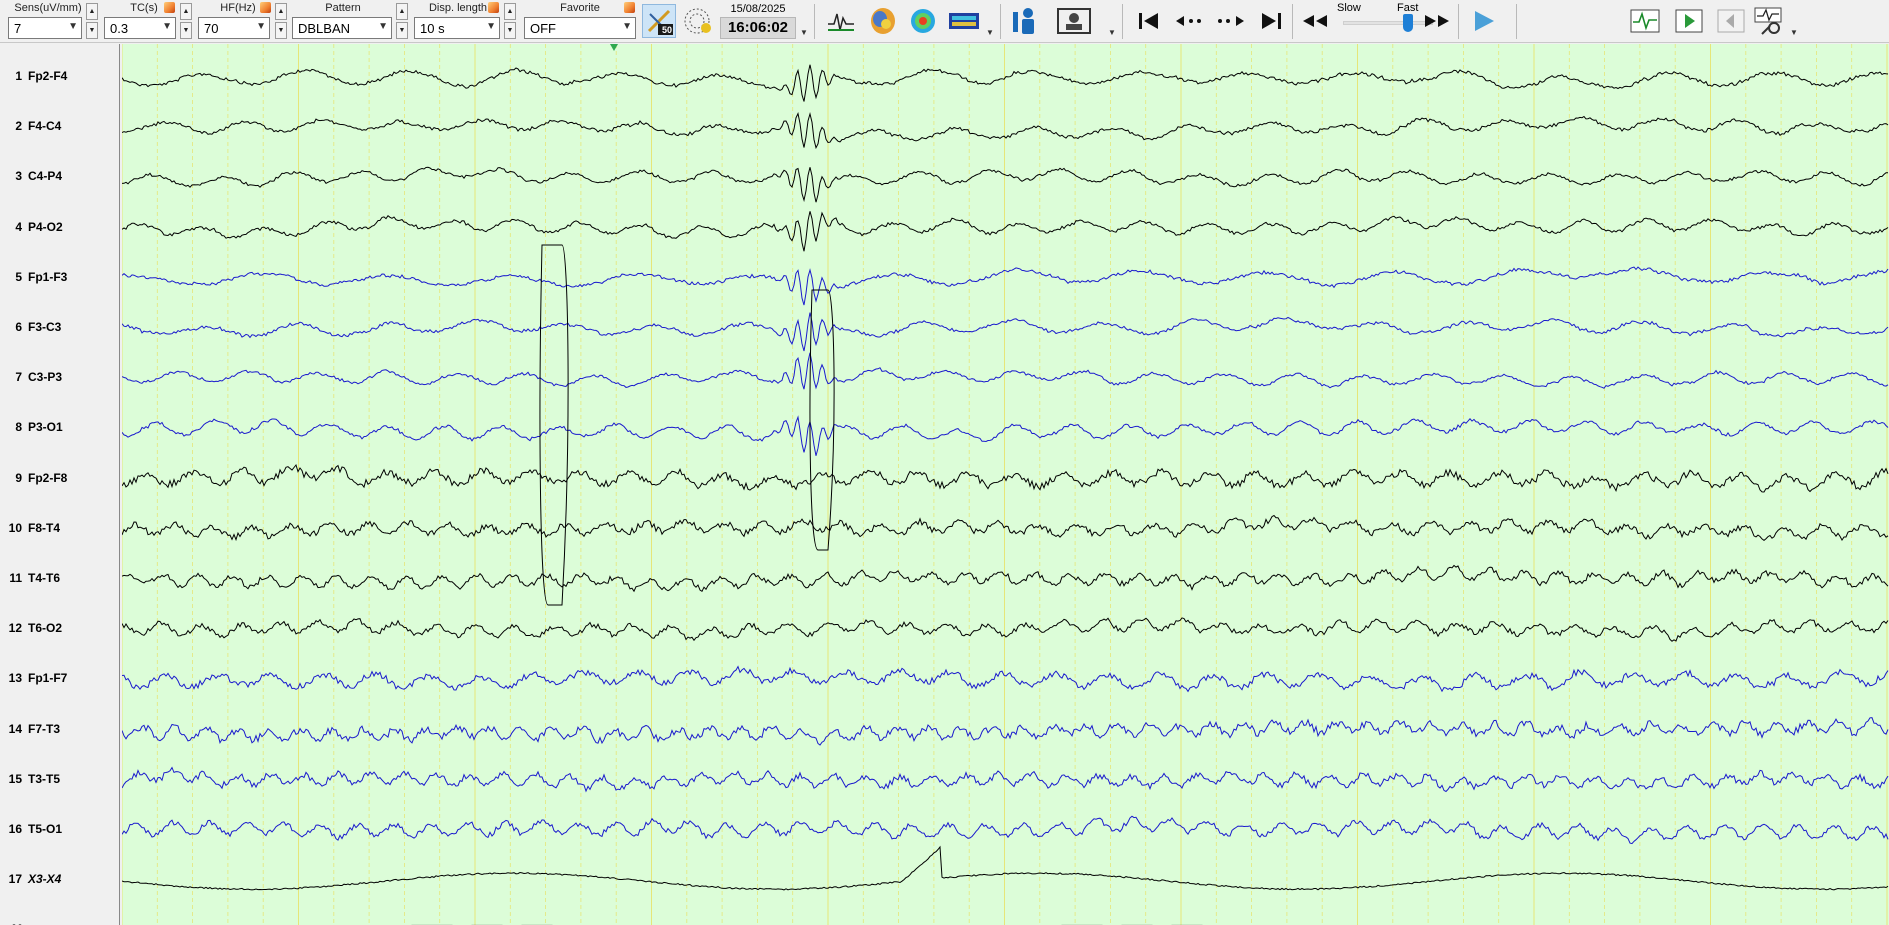 The image size is (1889, 925). Describe the element at coordinates (1408, 23) in the screenshot. I see `speed-thumb` at that location.